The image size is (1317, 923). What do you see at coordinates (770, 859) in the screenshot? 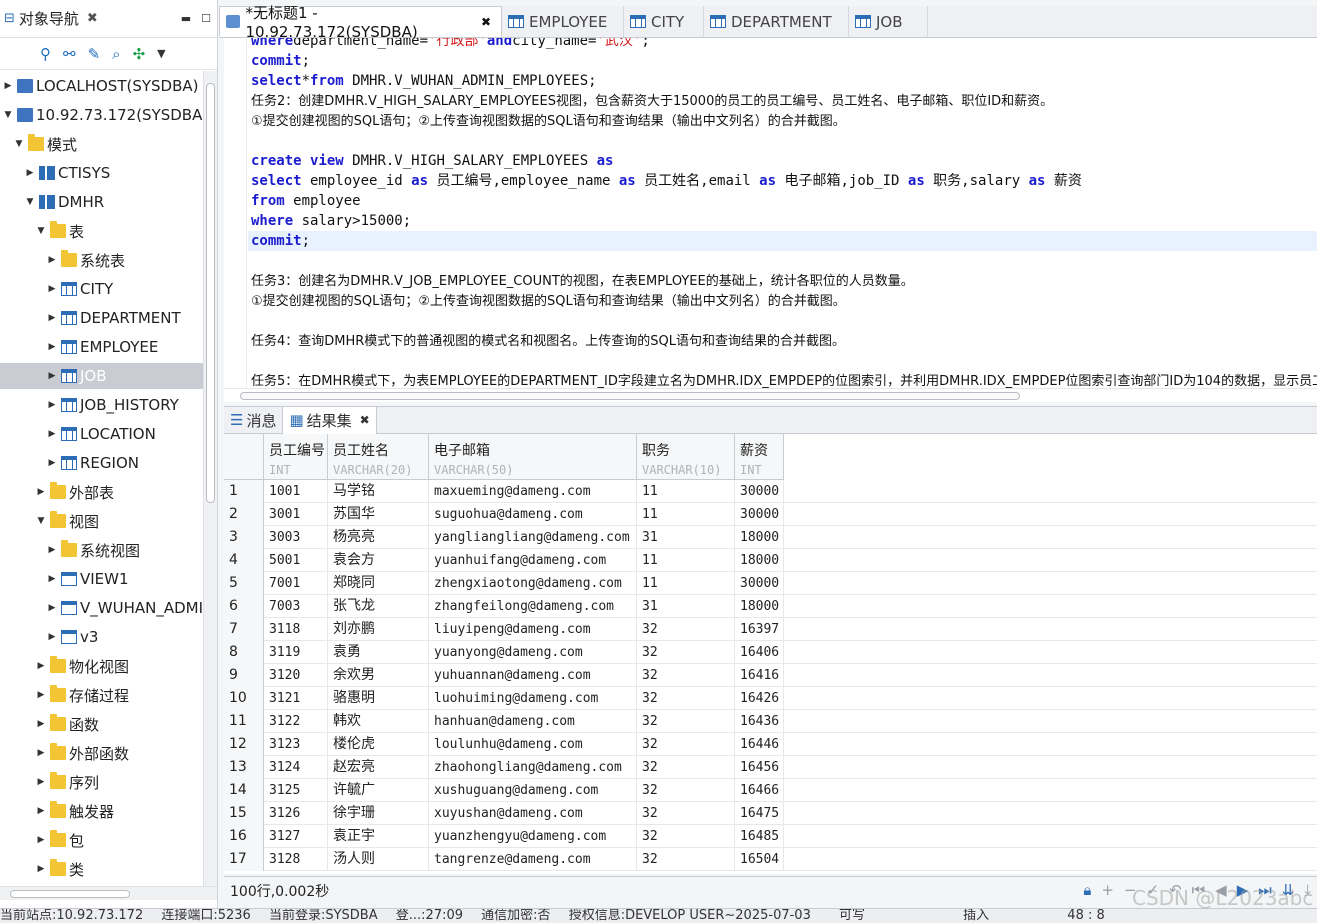
I see `table-row: 17 3128 汤人则 tangrenze@dameng.com 32 16504` at bounding box center [770, 859].